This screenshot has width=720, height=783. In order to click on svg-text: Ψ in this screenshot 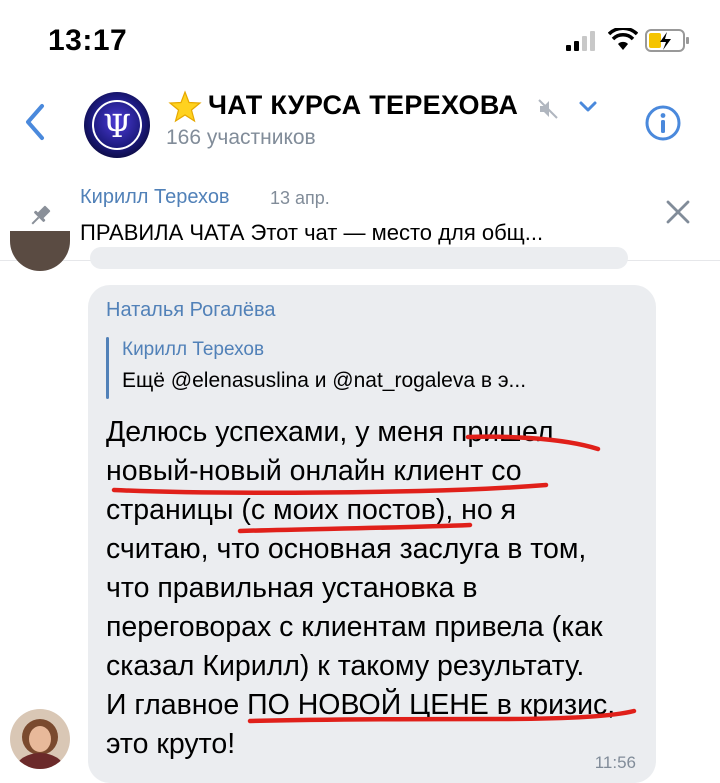, I will do `click(117, 126)`.